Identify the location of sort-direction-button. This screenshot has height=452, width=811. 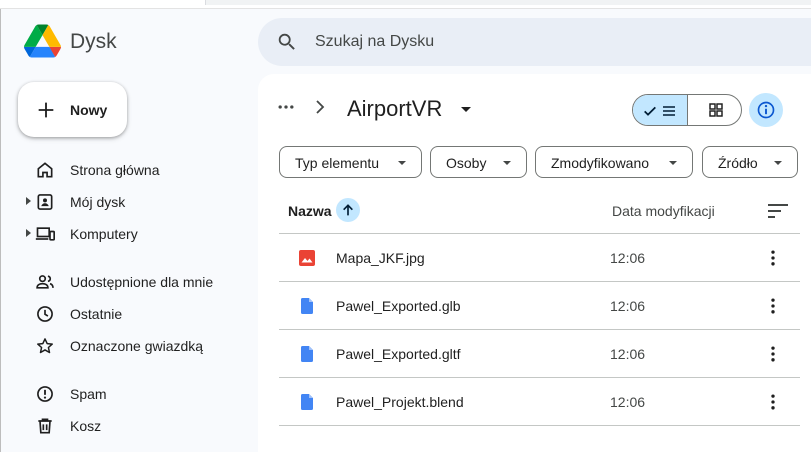
(348, 210).